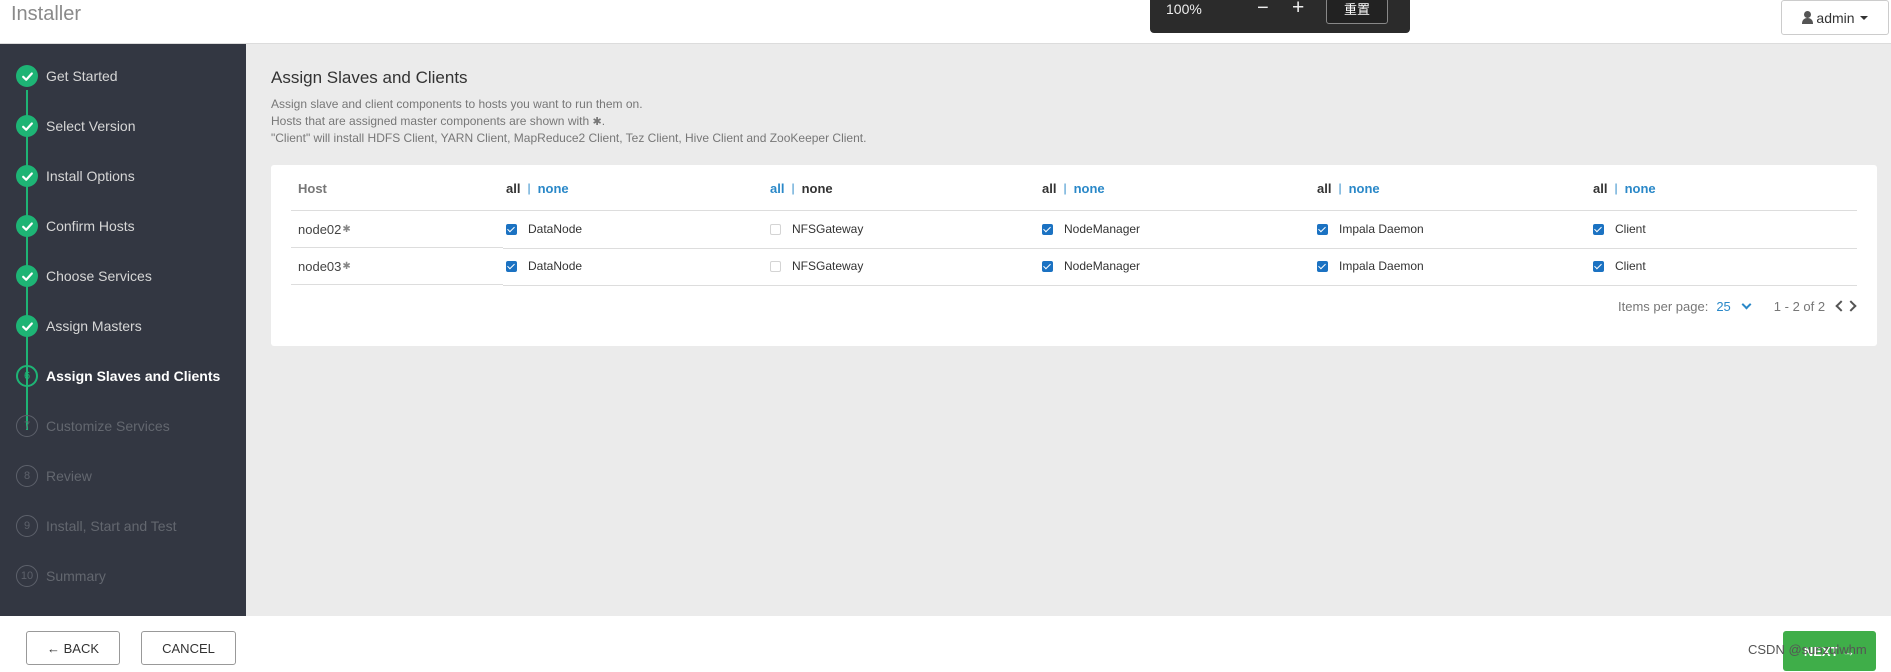 The image size is (1891, 672). What do you see at coordinates (27, 576) in the screenshot?
I see `step-number-icon: 10` at bounding box center [27, 576].